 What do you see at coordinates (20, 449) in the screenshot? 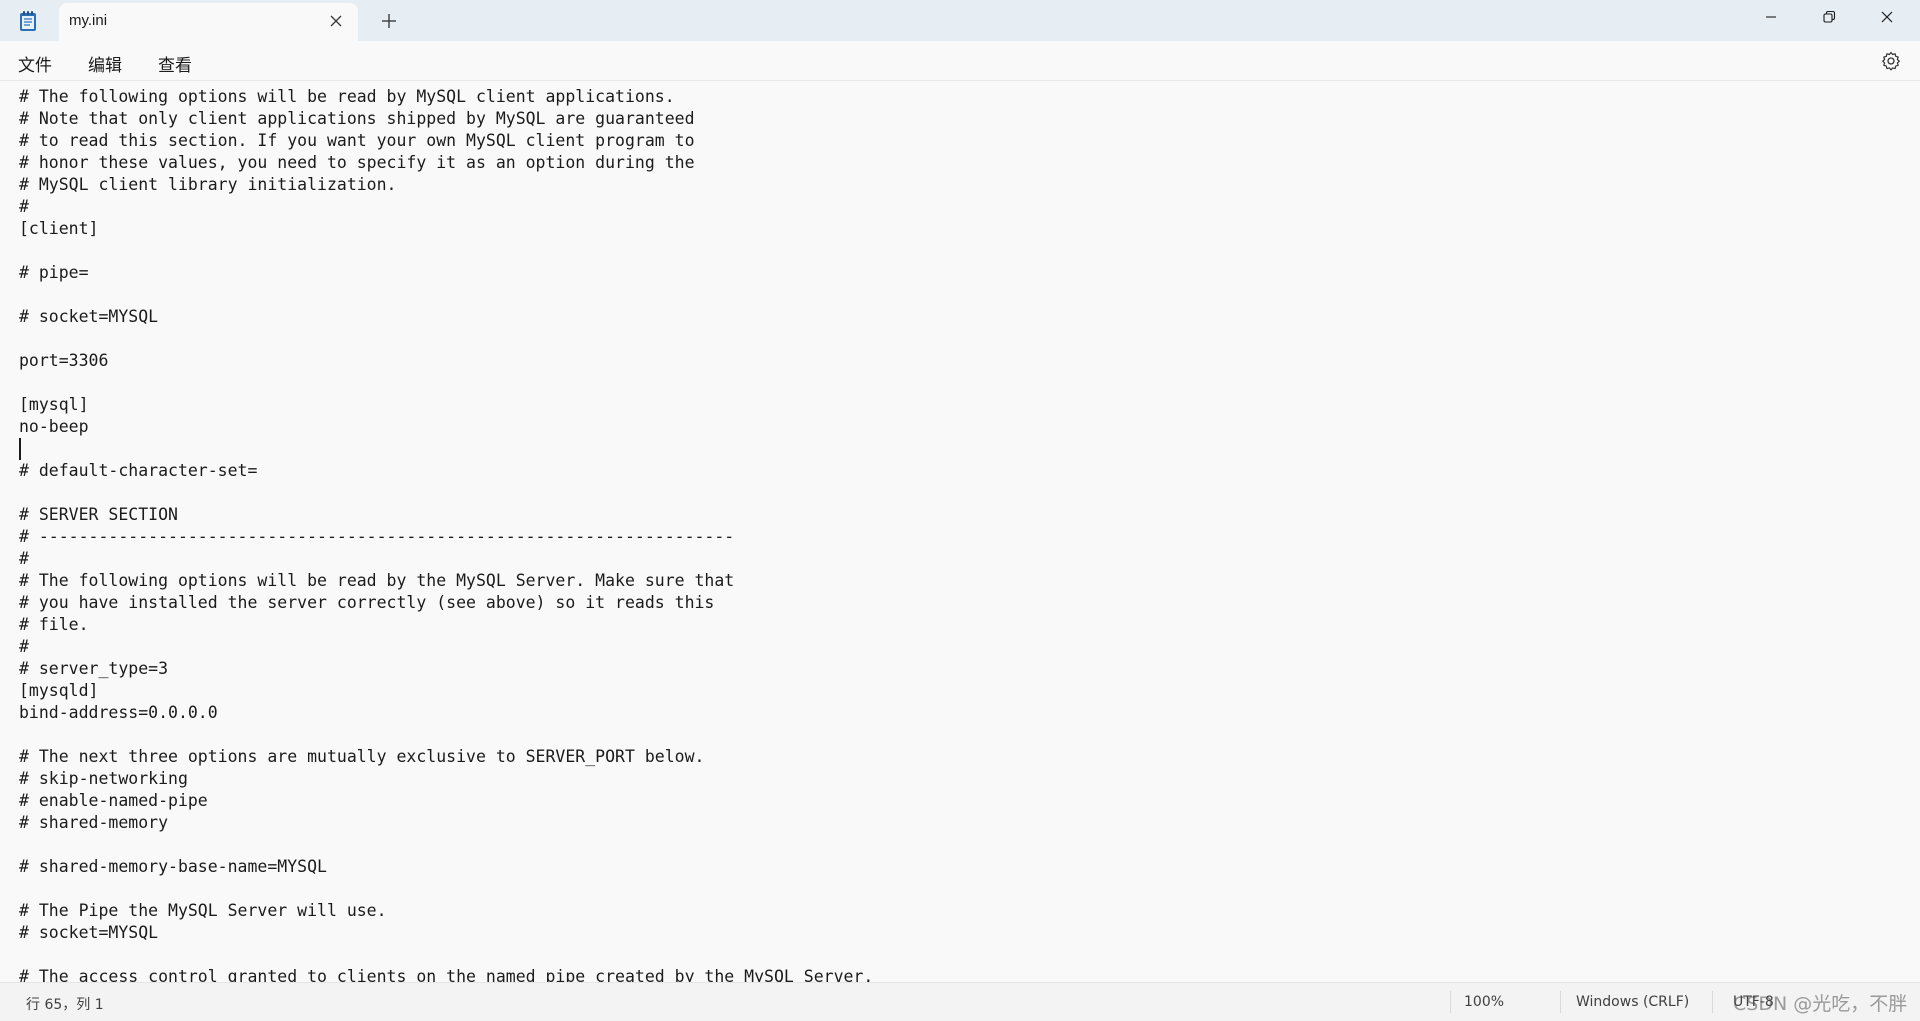
I see `text-caret` at bounding box center [20, 449].